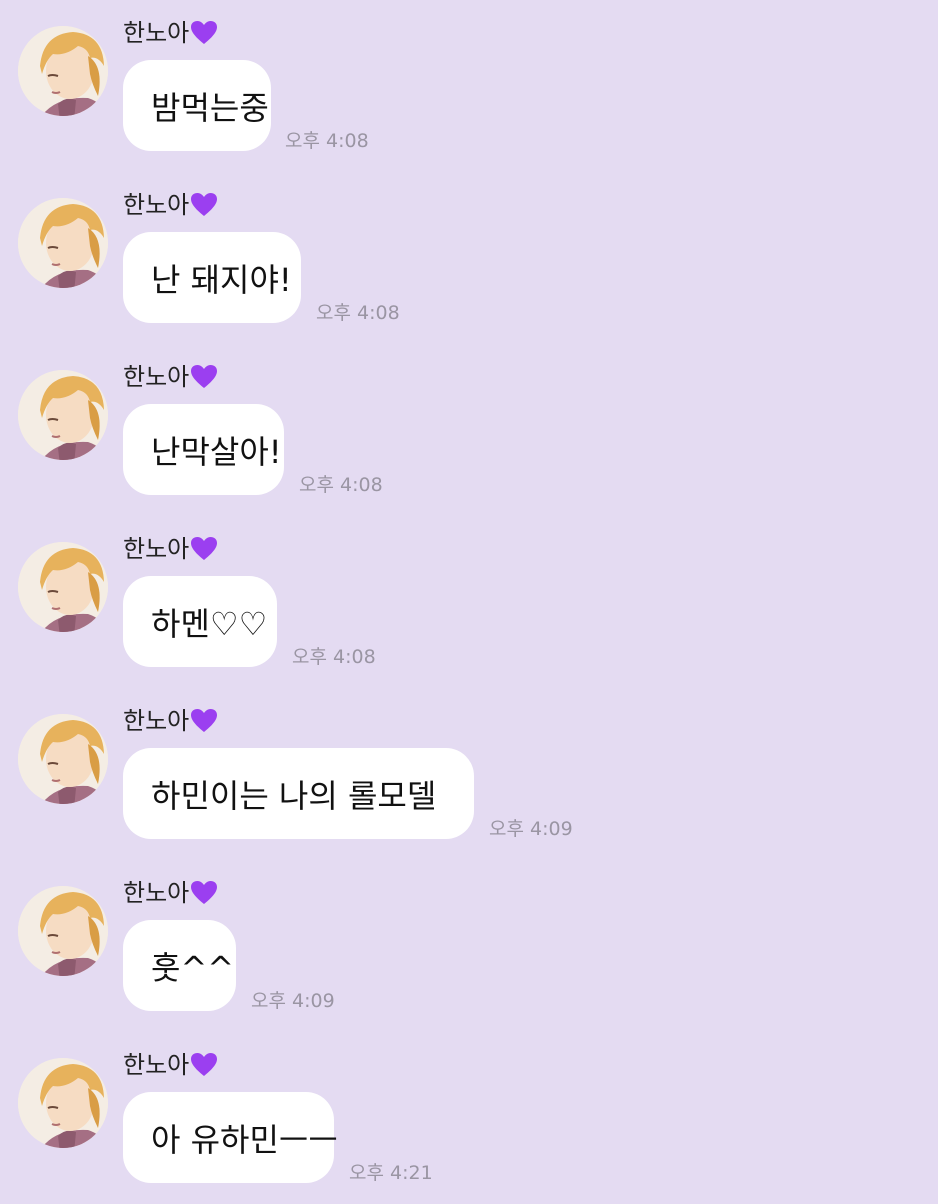 The height and width of the screenshot is (1204, 938). Describe the element at coordinates (469, 946) in the screenshot. I see `message: 한노아 훗^^ 오후 4:09` at that location.